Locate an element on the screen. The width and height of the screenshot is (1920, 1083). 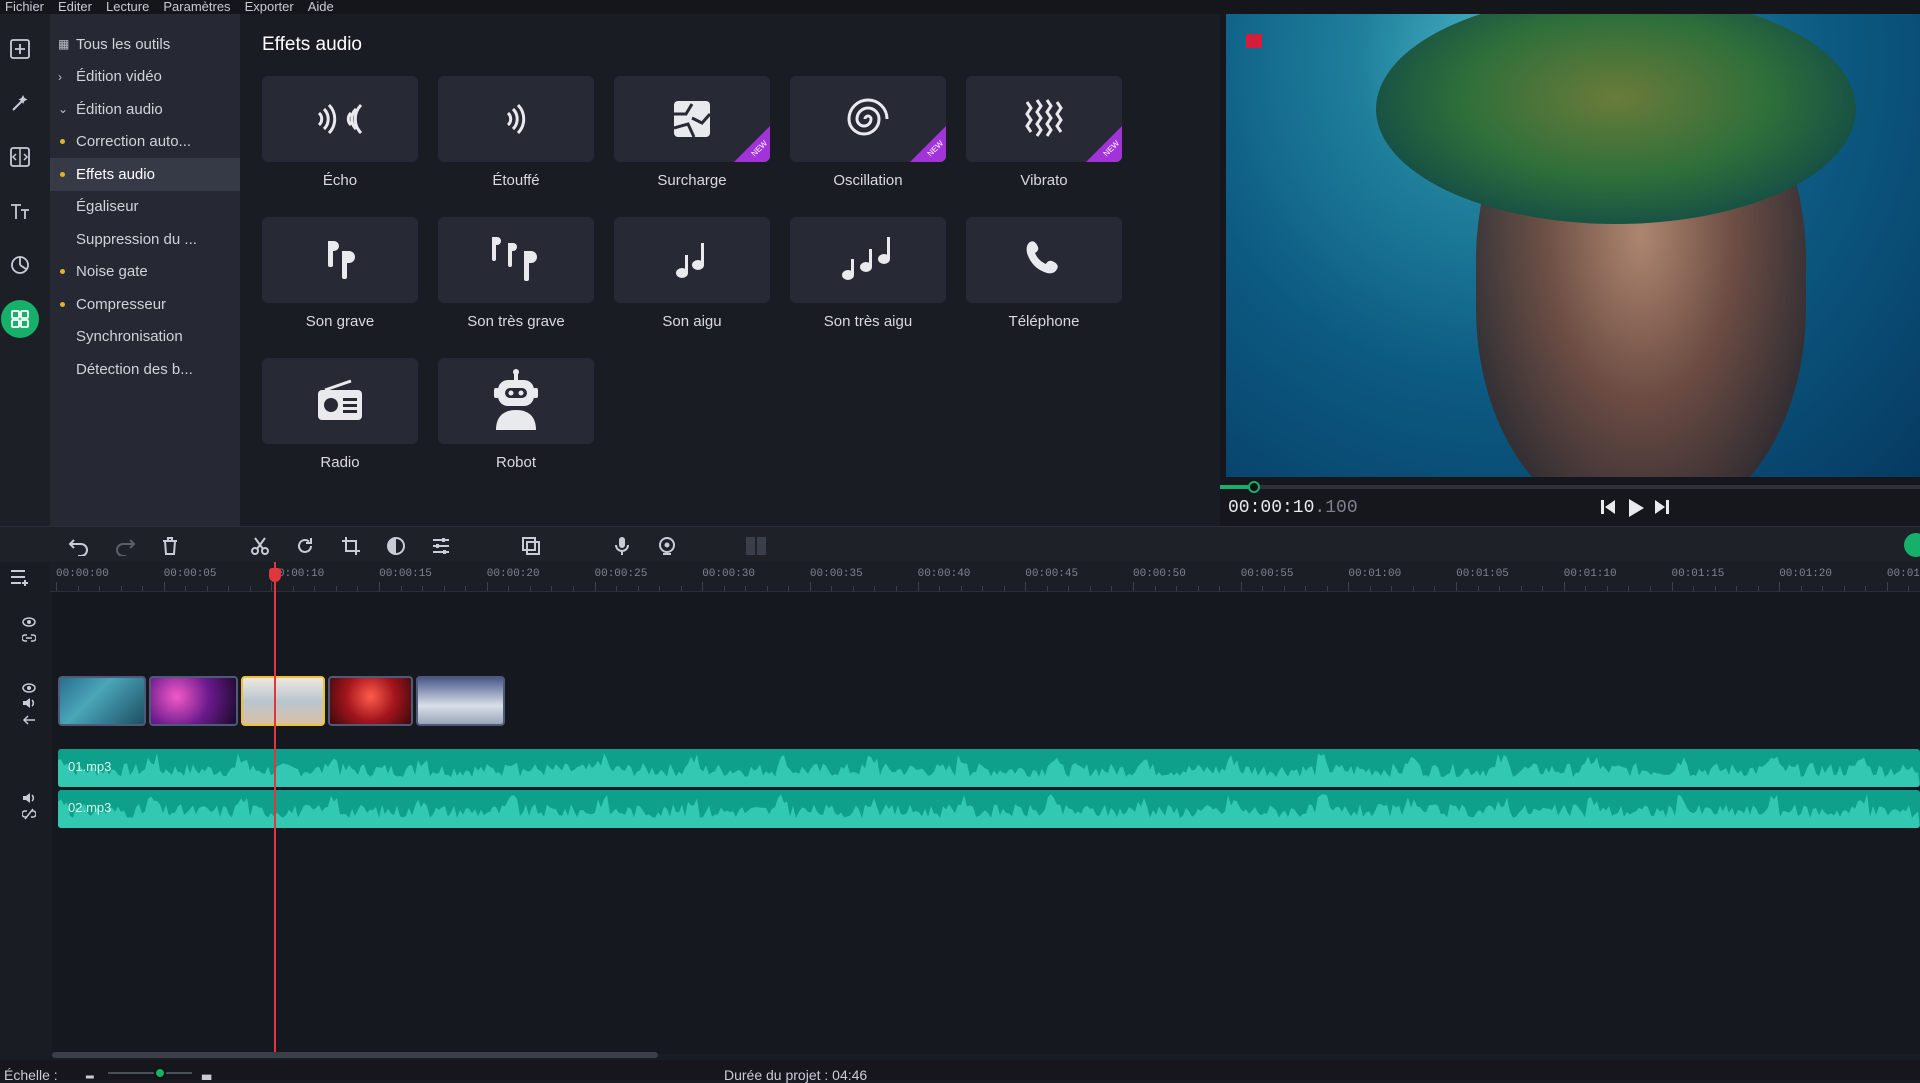
zoom-slider is located at coordinates (150, 1073).